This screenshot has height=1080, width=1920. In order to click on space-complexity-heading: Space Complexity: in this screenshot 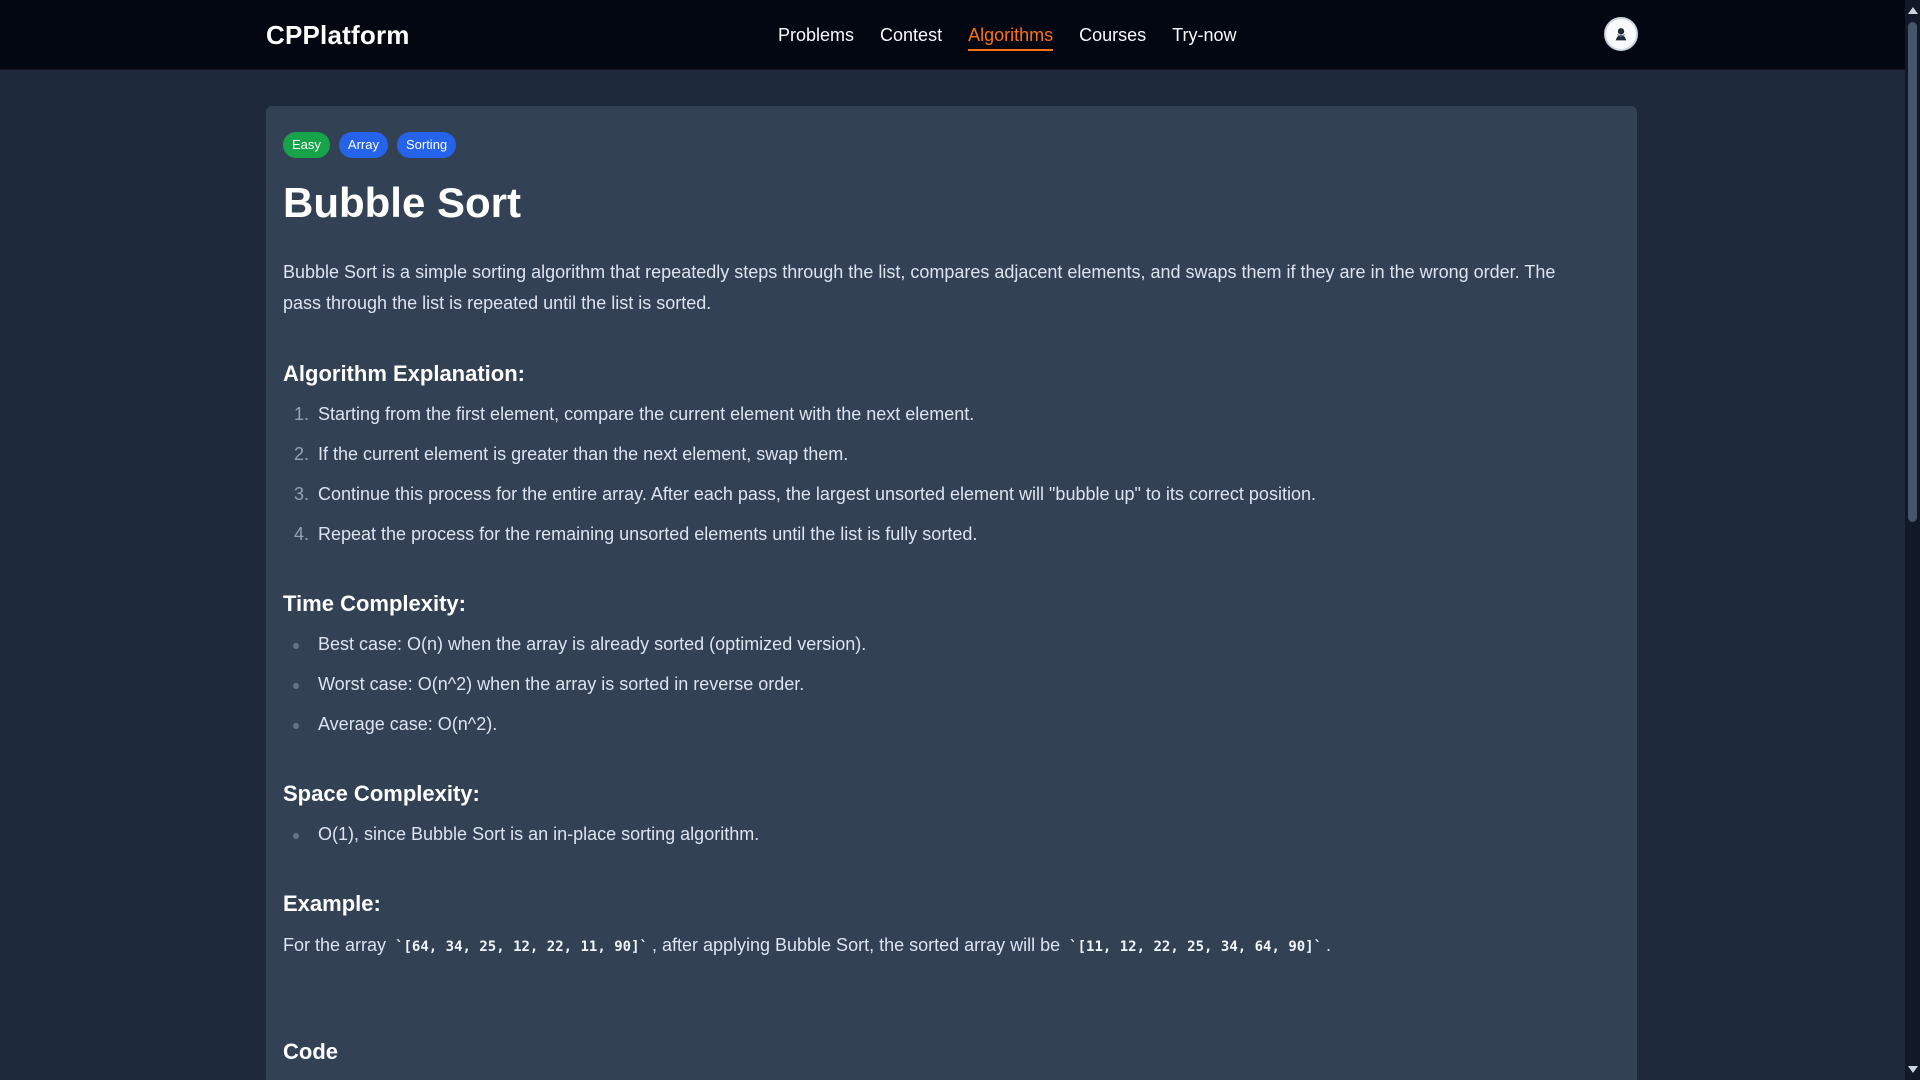, I will do `click(381, 793)`.